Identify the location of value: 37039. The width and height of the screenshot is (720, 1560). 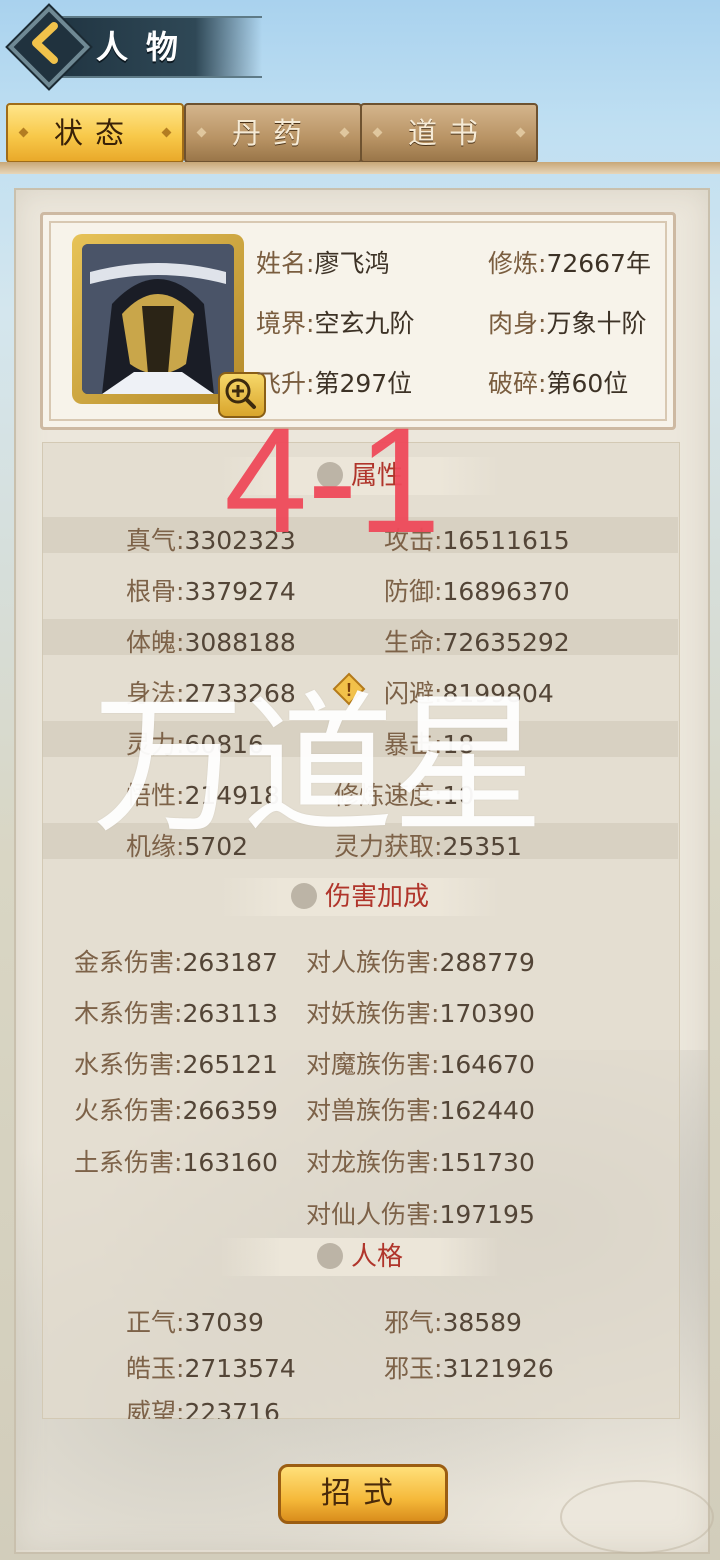
(224, 1322).